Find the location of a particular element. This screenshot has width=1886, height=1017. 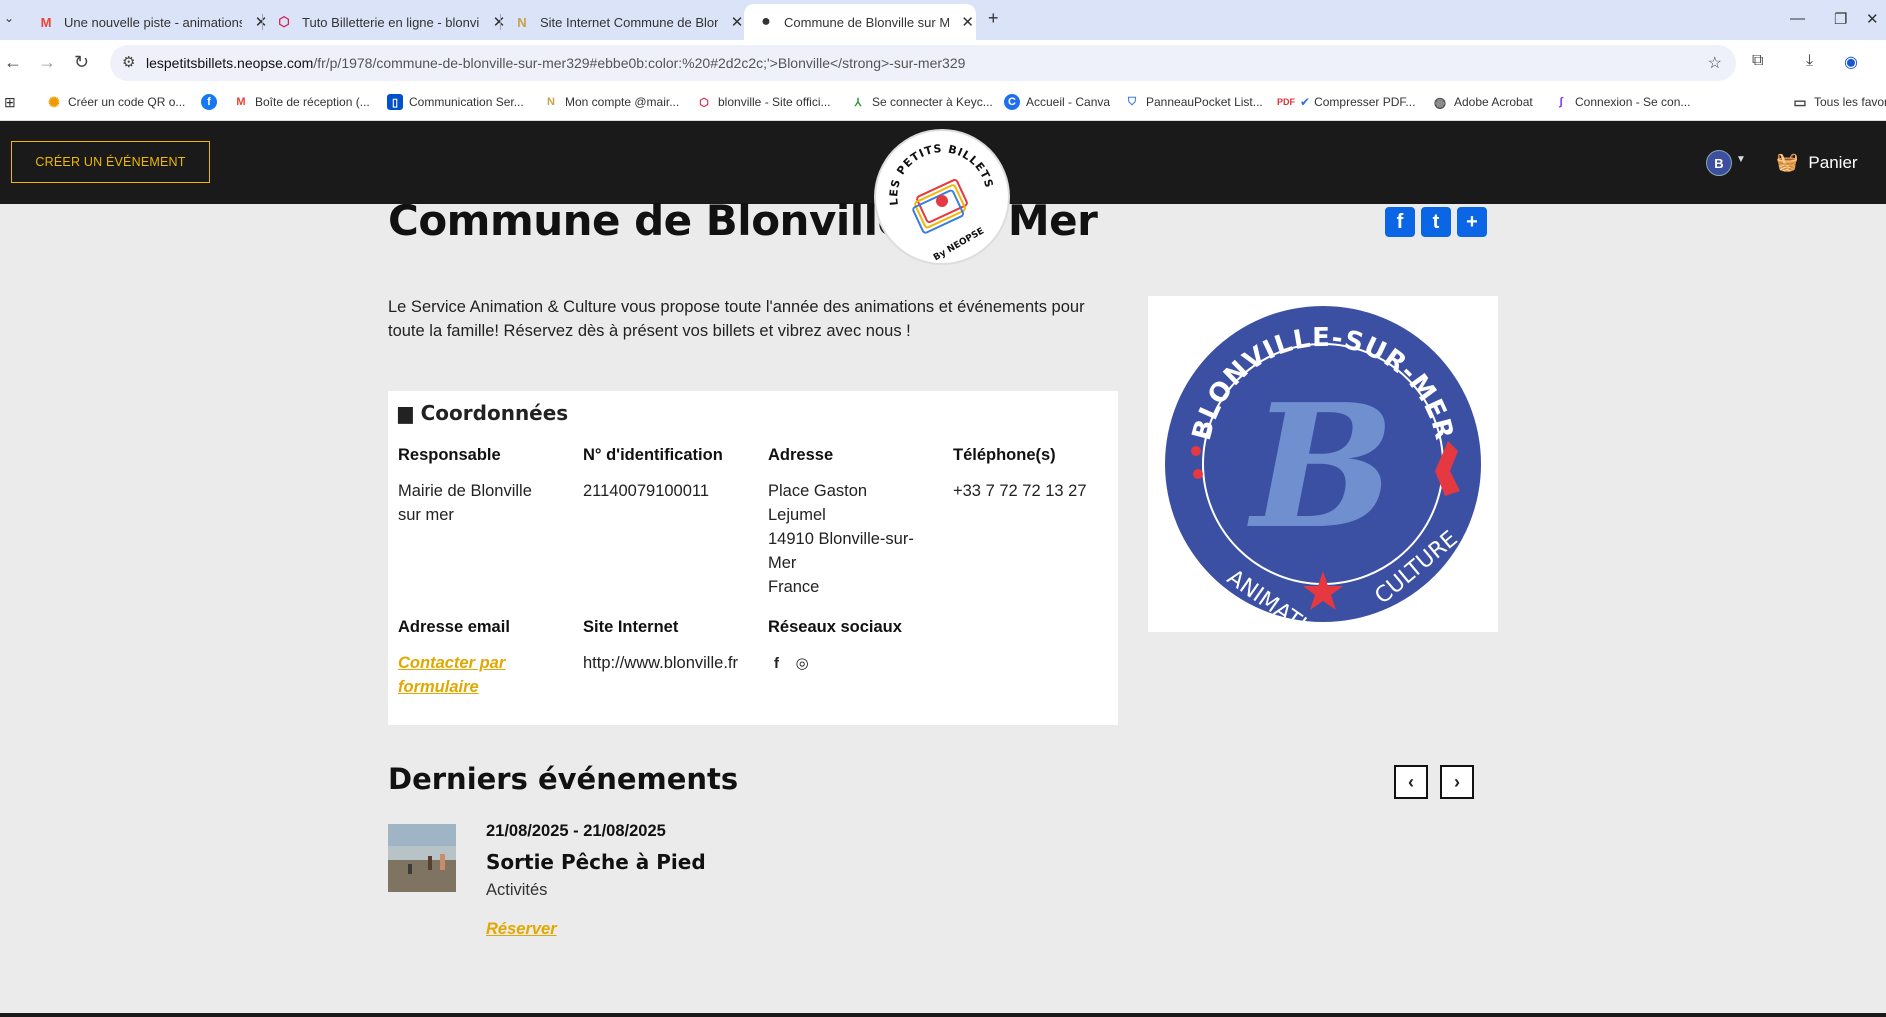

tab-title: Une nouvelle piste - animations is located at coordinates (153, 22).